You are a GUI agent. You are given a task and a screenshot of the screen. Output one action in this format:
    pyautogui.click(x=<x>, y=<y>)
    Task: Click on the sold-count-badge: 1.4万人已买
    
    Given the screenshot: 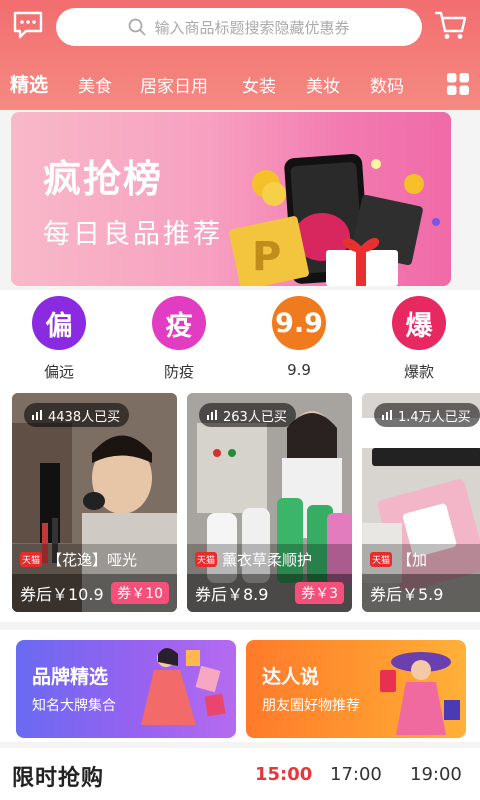 What is the action you would take?
    pyautogui.click(x=427, y=415)
    